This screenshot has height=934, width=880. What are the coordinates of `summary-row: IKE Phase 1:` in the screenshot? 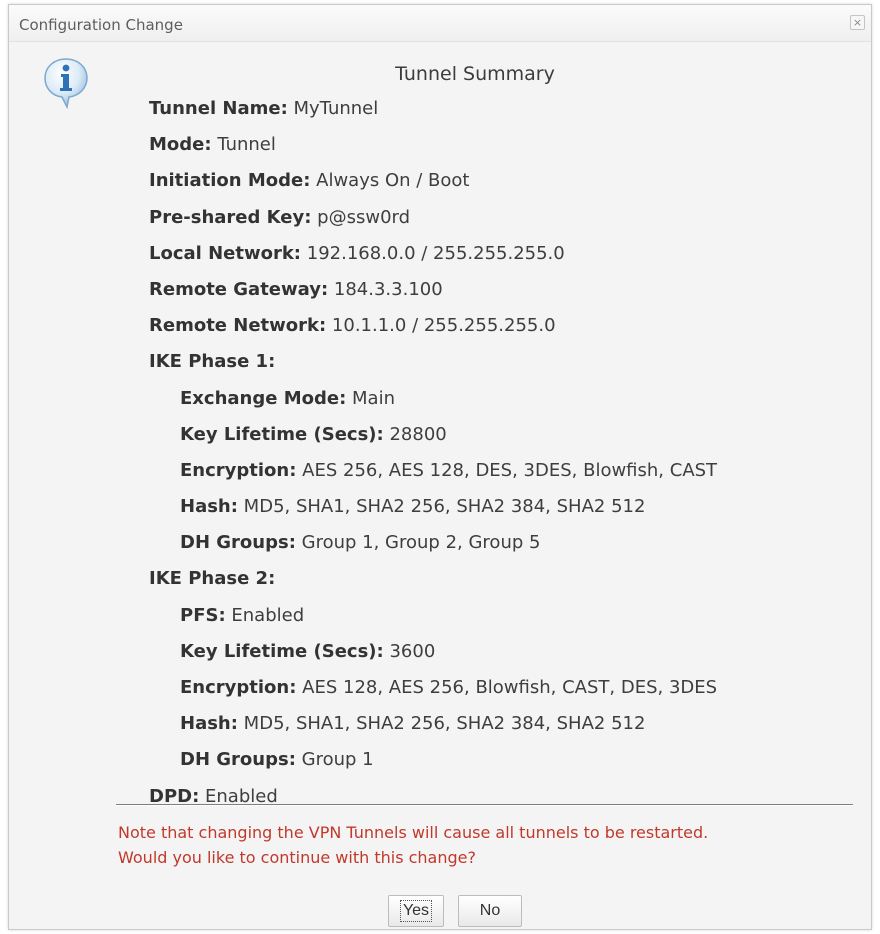 It's located at (500, 362).